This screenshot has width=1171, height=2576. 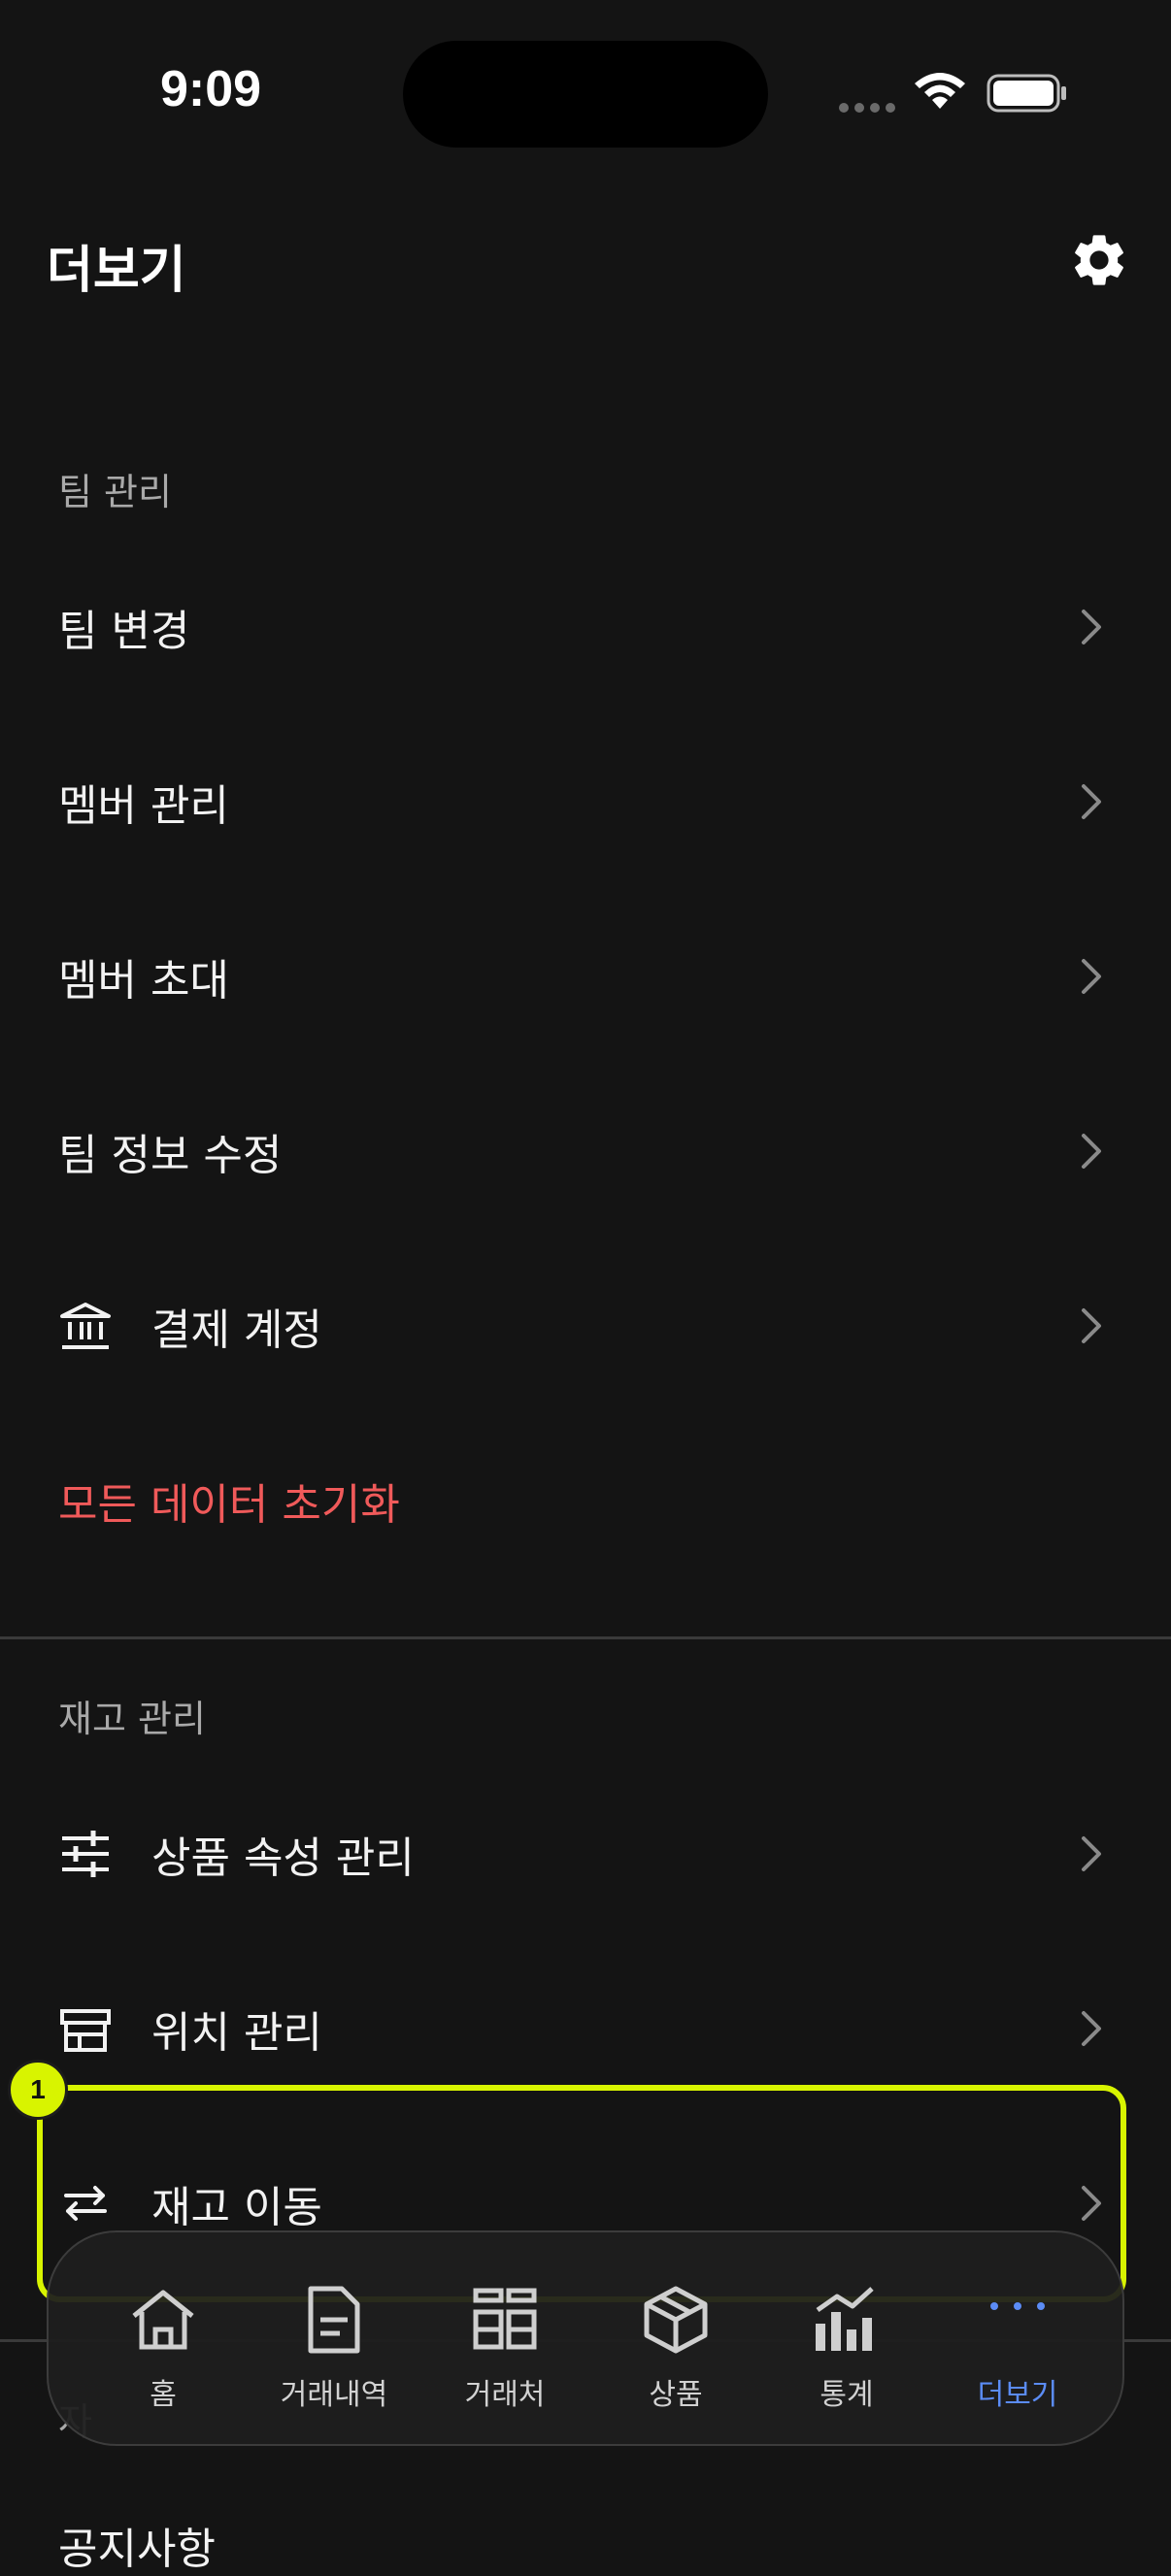 What do you see at coordinates (334, 2320) in the screenshot?
I see `document-icon` at bounding box center [334, 2320].